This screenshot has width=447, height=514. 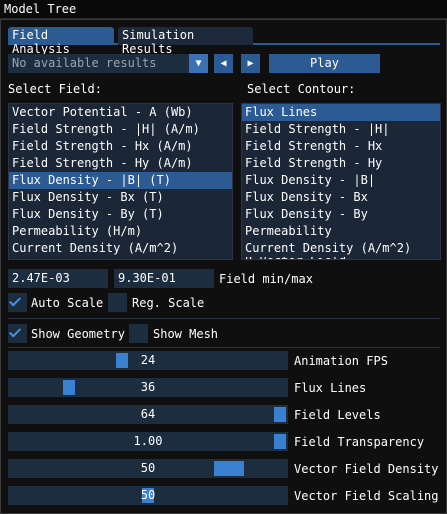 I want to click on reg-scale-label: Reg. Scale, so click(x=168, y=303).